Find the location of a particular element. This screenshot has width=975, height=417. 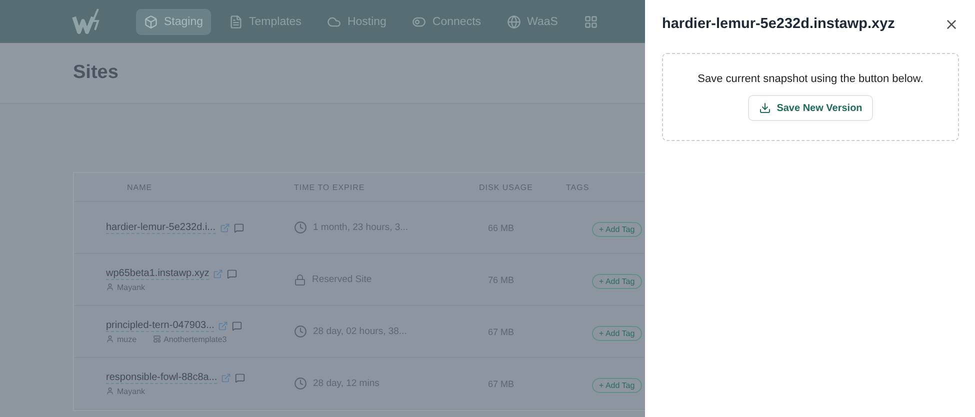

drawer-title: hardier-lemur-5e232d.instawp.xyz is located at coordinates (778, 24).